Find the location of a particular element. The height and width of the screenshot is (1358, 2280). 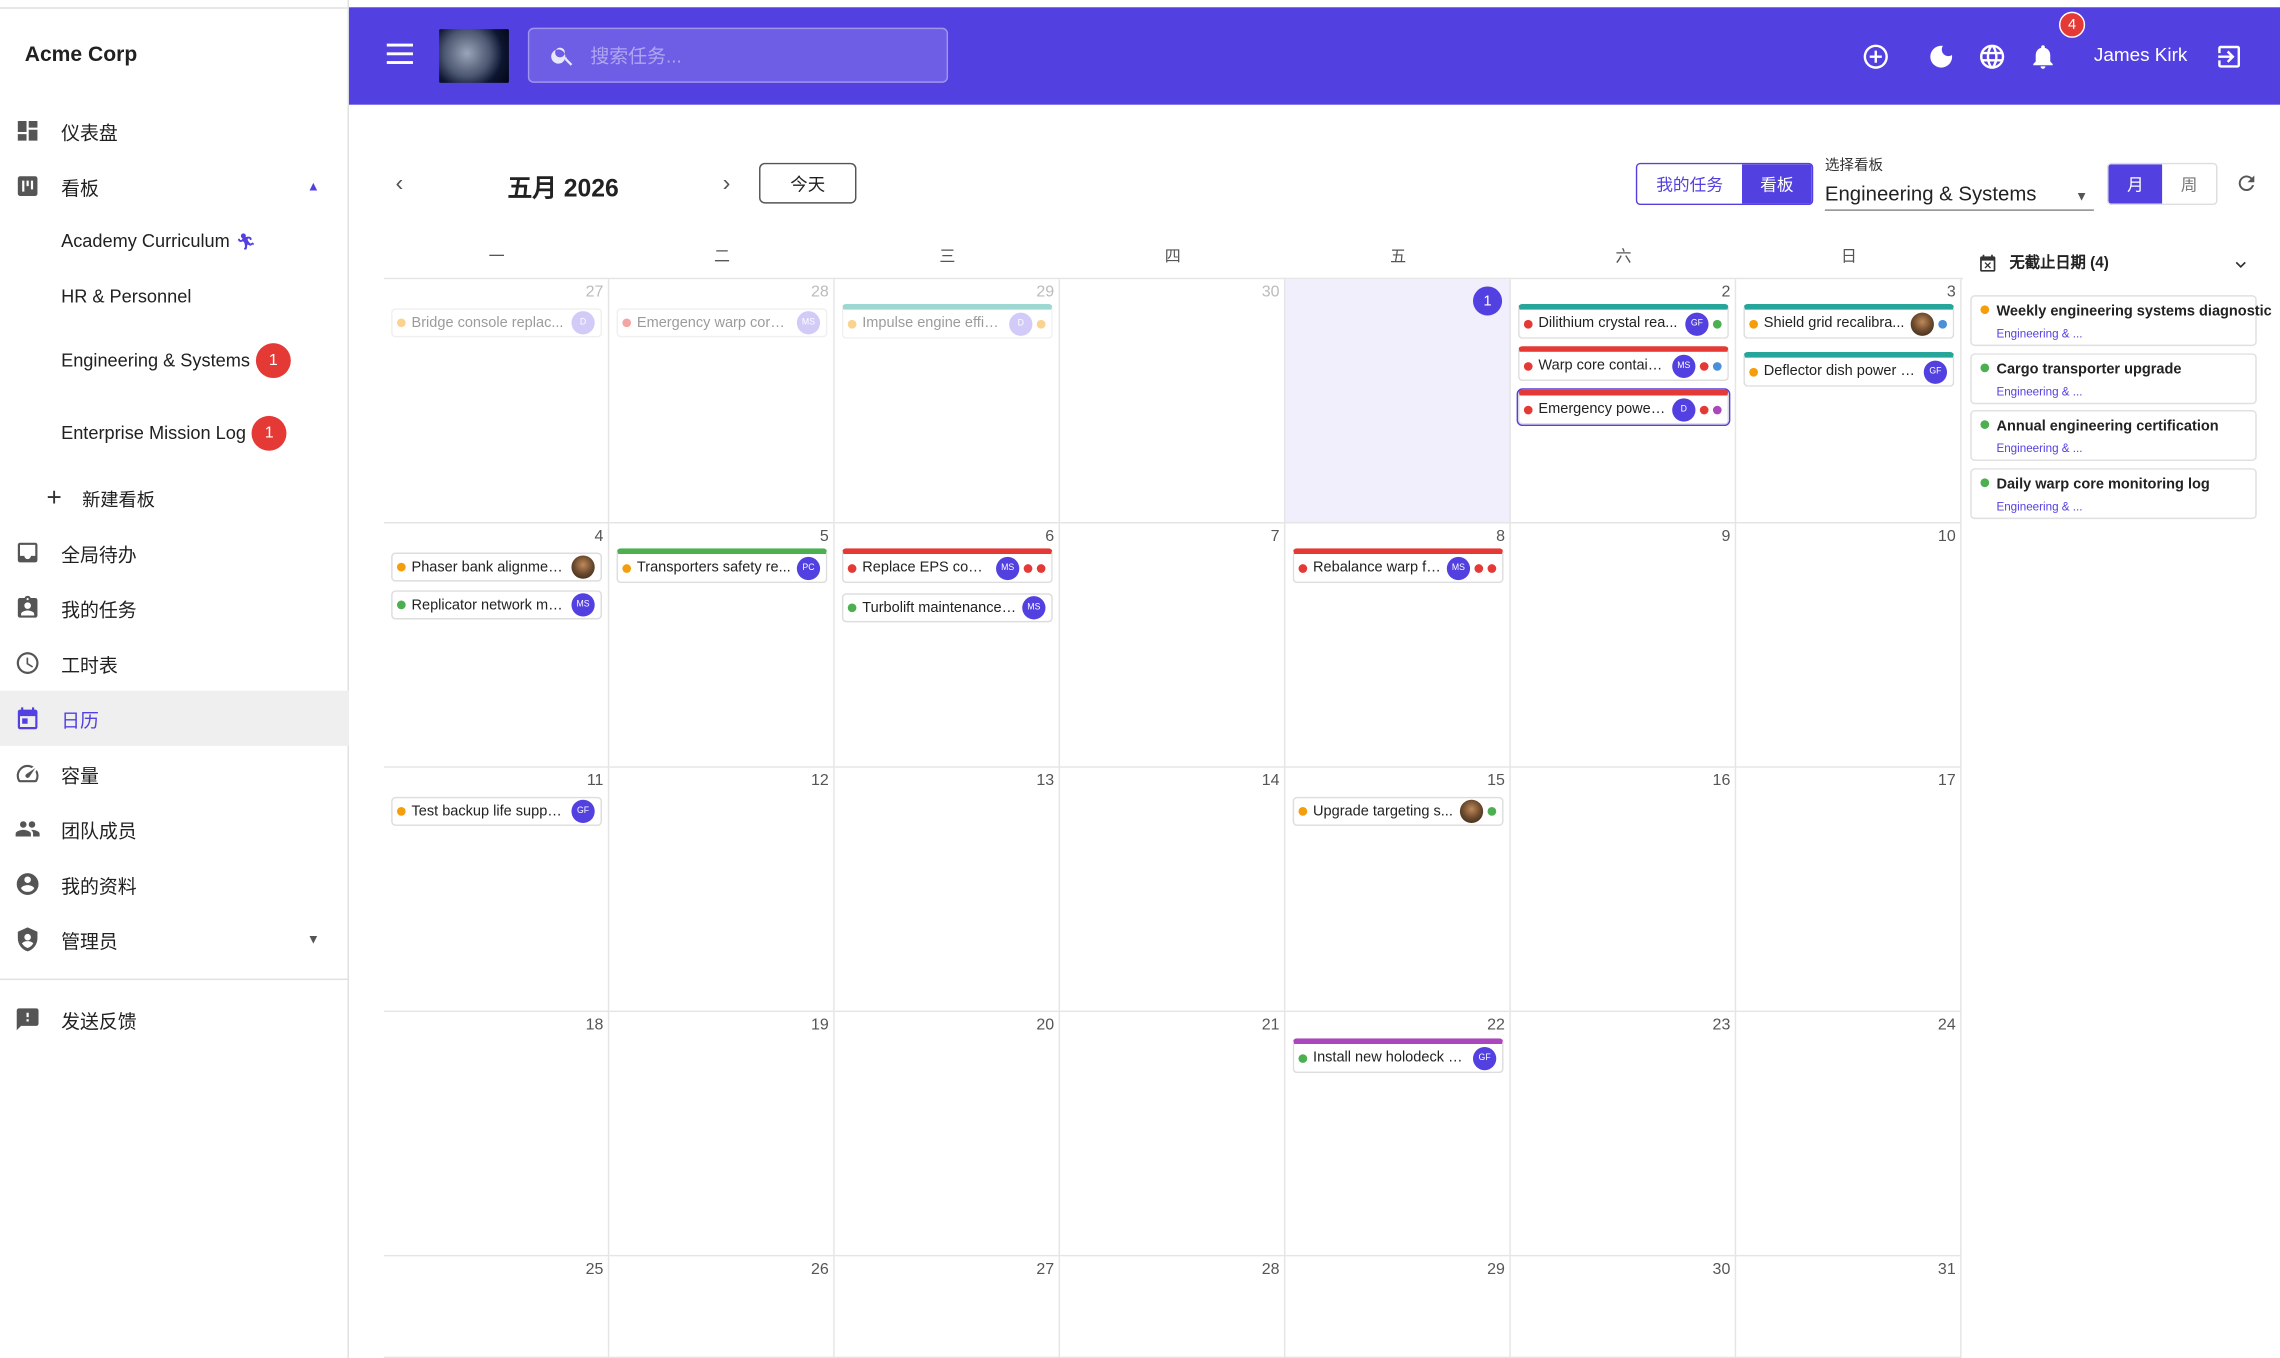

task-event: Bridge console replac... D is located at coordinates (496, 323).